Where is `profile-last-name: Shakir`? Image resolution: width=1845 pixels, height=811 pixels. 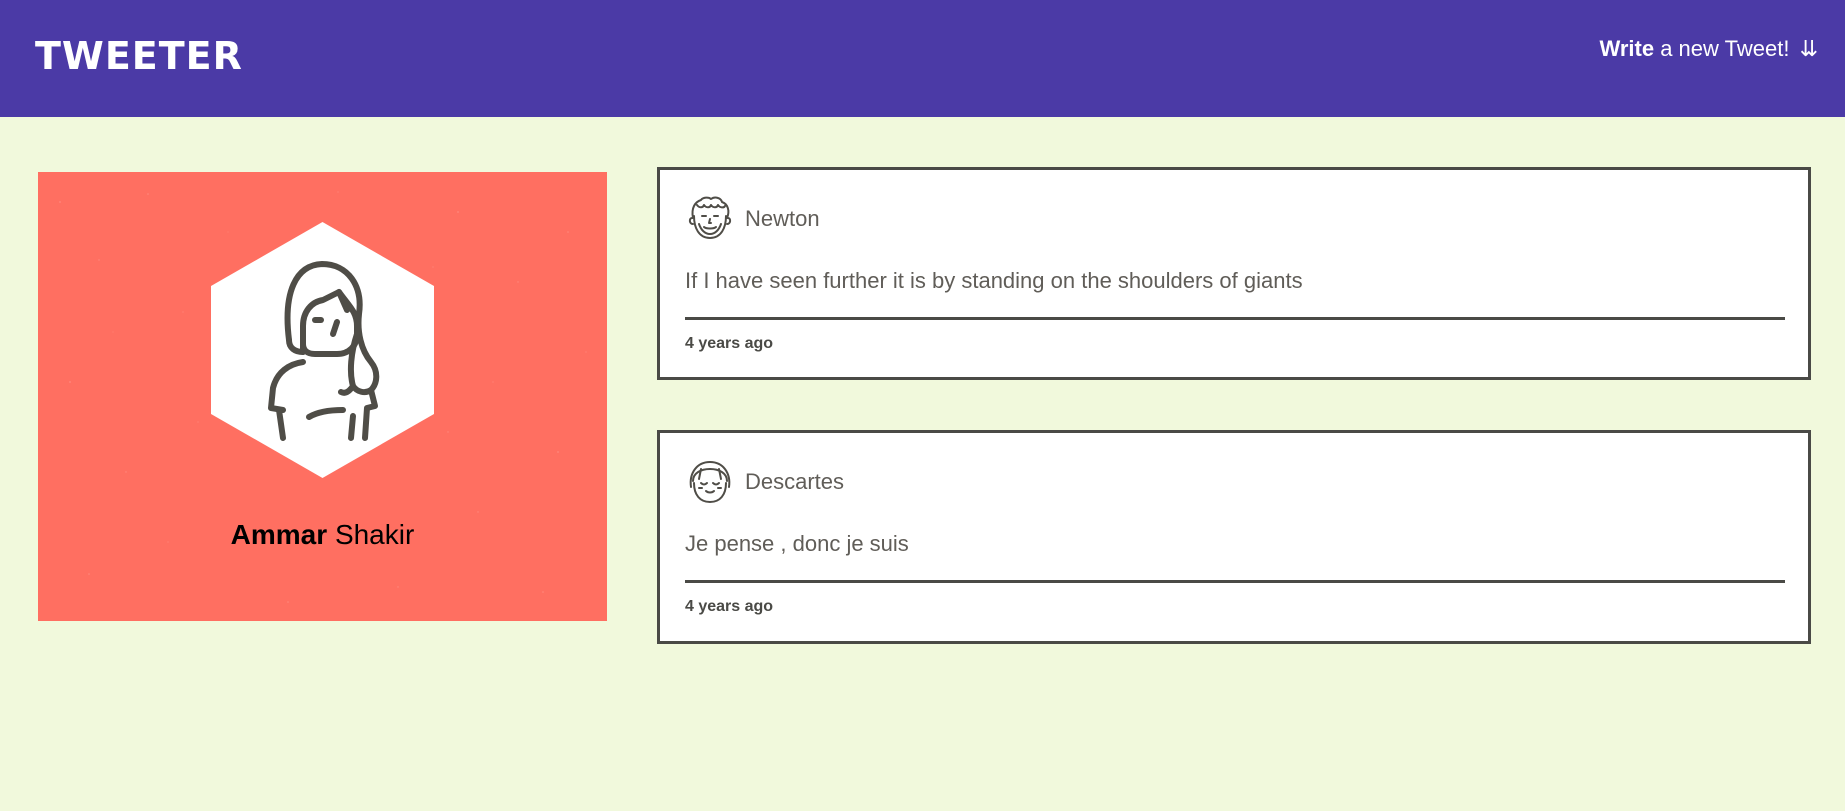
profile-last-name: Shakir is located at coordinates (374, 534).